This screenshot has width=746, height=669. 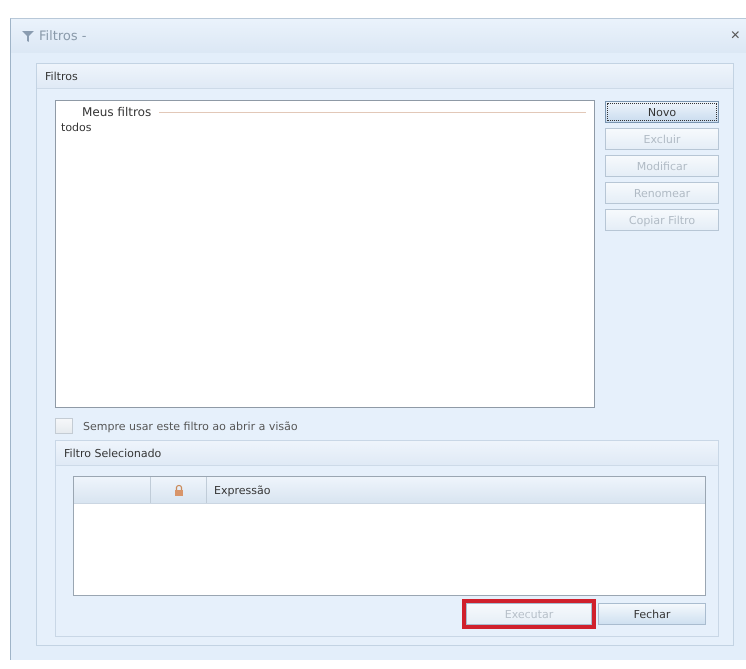 What do you see at coordinates (62, 36) in the screenshot?
I see `window-title: Filtros -` at bounding box center [62, 36].